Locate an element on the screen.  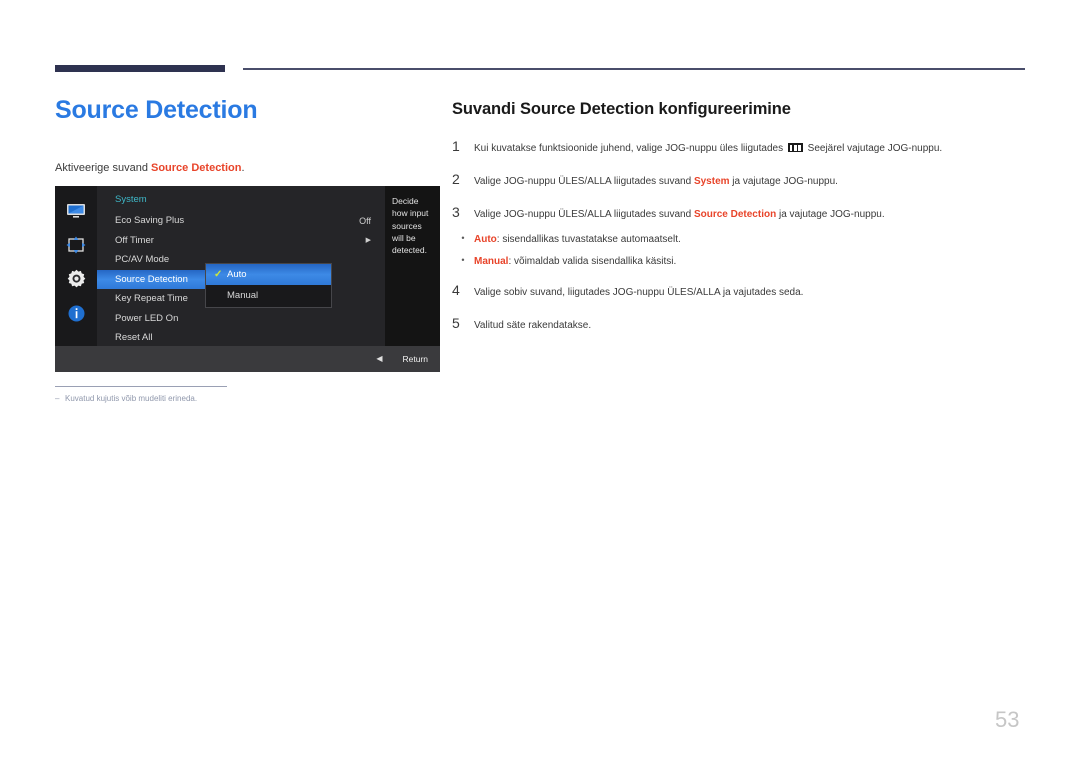
step-item: 5 Valitud säte rakendatakse. is located at coordinates (739, 324).